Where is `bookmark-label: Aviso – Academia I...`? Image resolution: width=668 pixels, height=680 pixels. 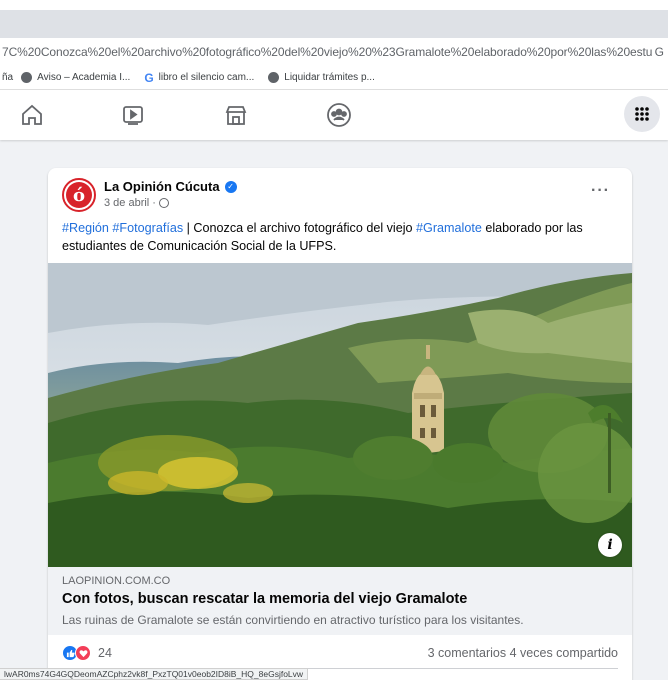 bookmark-label: Aviso – Academia I... is located at coordinates (84, 77).